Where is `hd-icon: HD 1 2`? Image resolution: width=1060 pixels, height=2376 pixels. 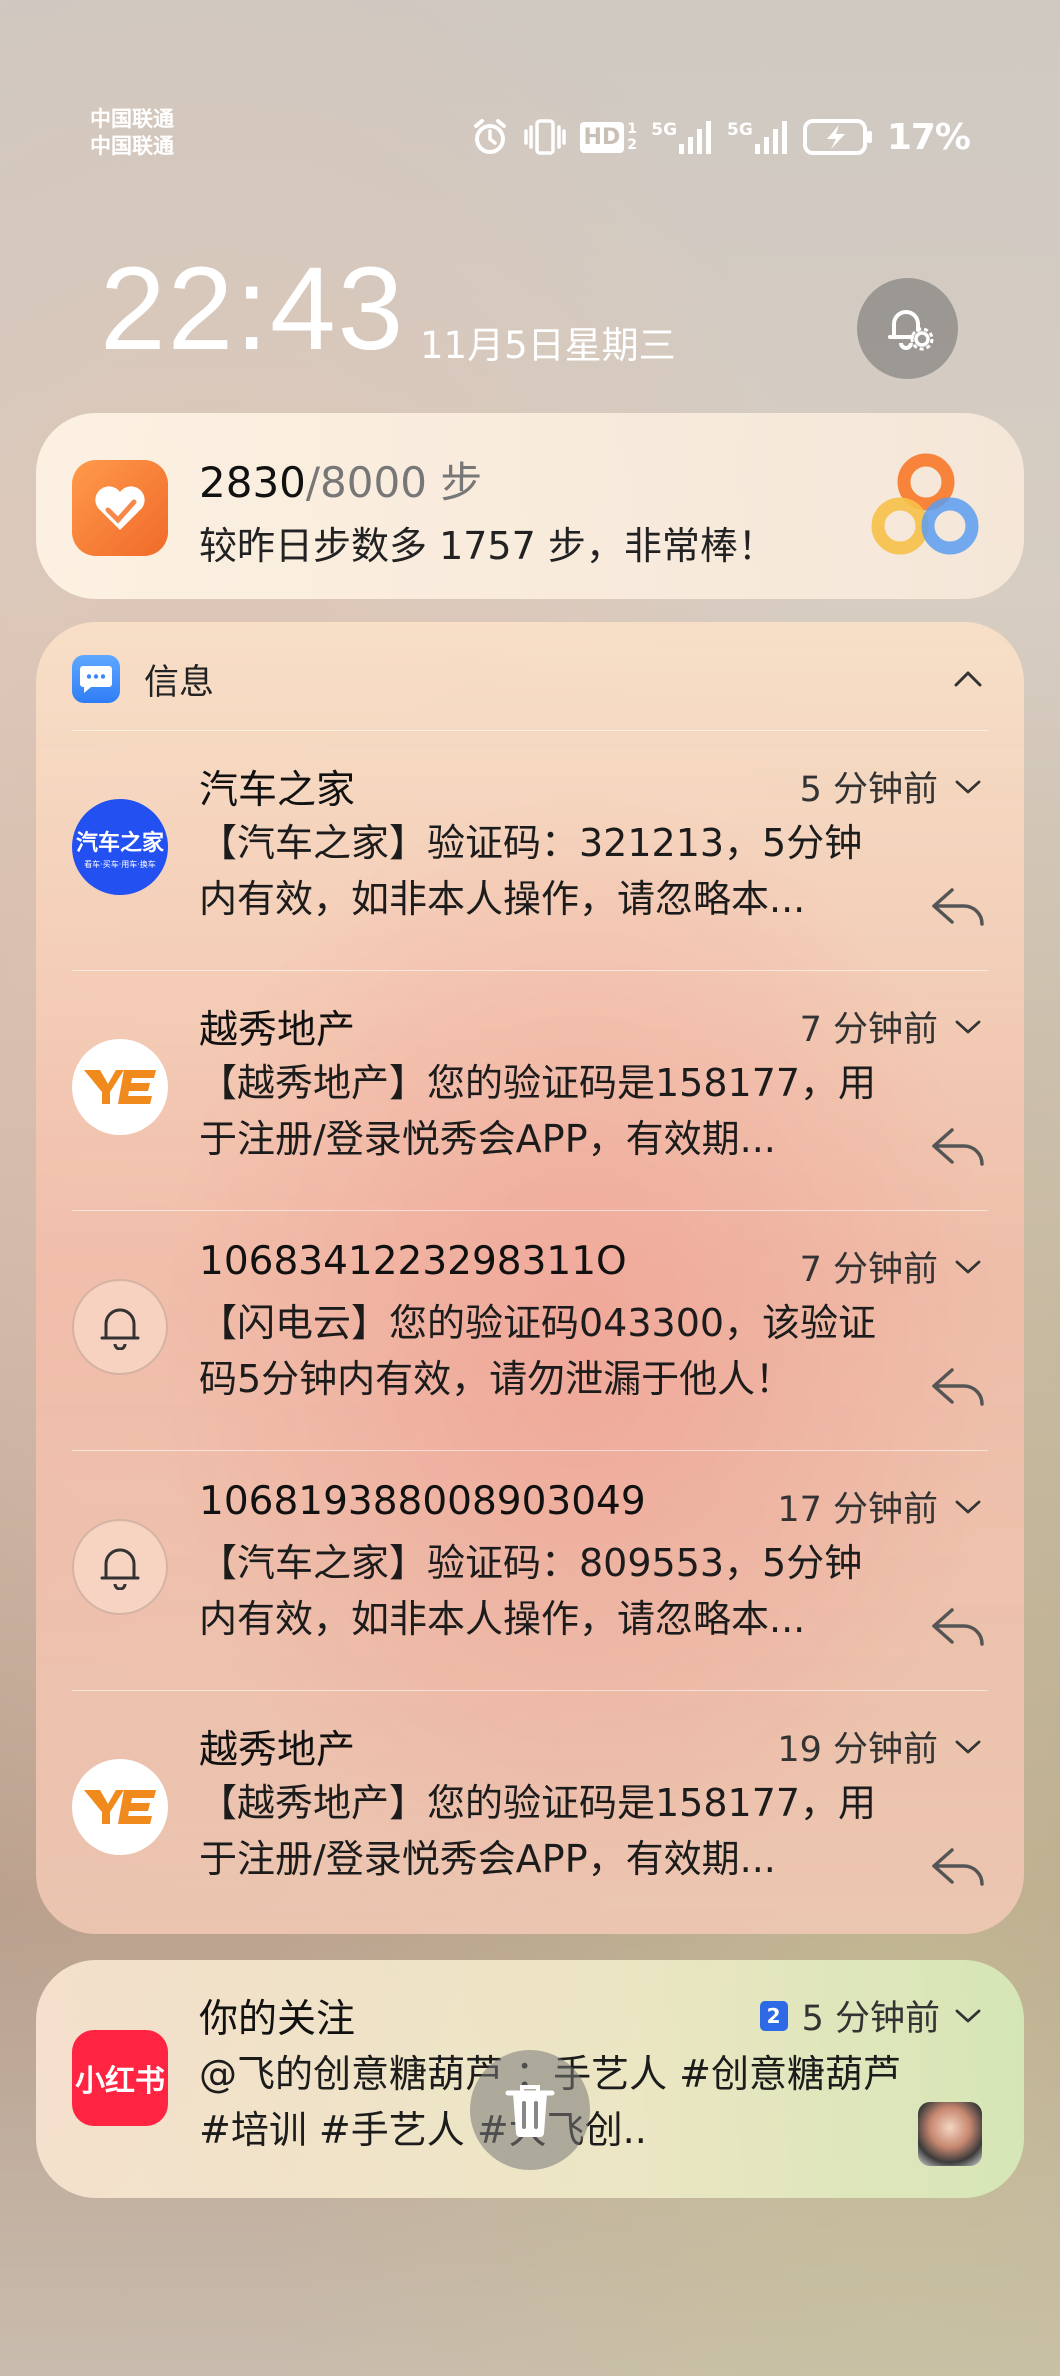 hd-icon: HD 1 2 is located at coordinates (608, 137).